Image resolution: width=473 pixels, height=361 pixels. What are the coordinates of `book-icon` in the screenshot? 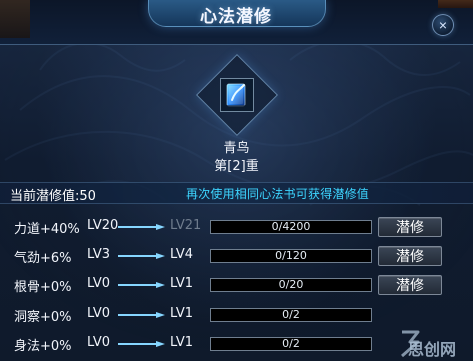 It's located at (236, 95).